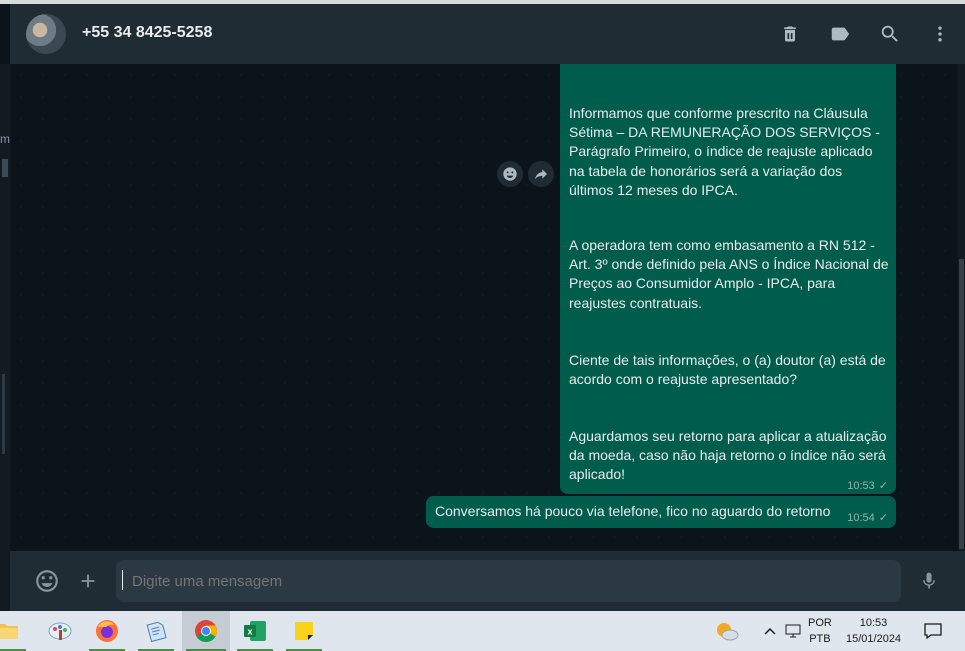  I want to click on forward-icon, so click(541, 174).